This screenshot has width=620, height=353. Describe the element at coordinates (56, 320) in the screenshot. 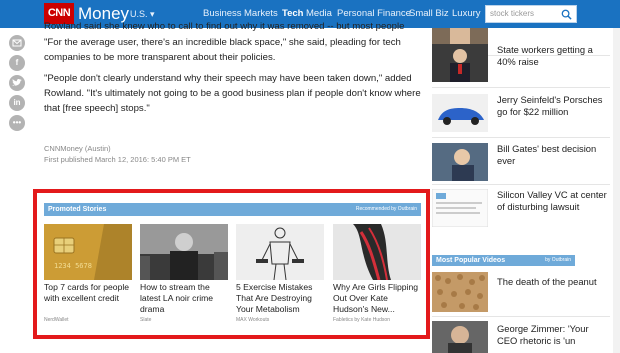

I see `promoted-story-source: NerdWallet` at that location.